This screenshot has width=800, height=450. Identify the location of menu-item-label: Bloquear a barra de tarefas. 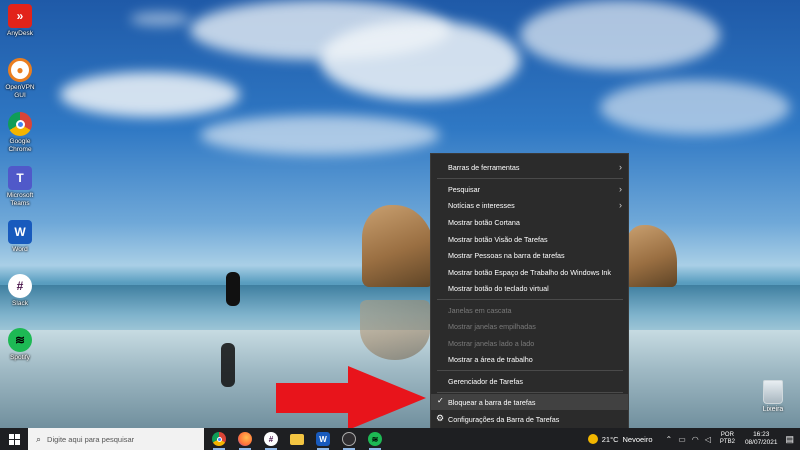
(492, 402).